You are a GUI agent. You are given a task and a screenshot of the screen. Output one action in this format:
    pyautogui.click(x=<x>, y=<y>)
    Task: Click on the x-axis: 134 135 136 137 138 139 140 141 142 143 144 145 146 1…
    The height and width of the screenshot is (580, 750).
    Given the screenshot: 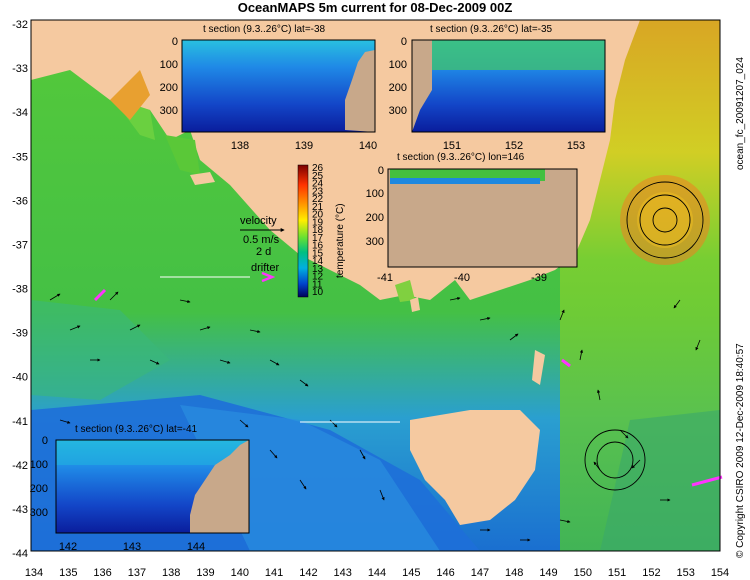 What is the action you would take?
    pyautogui.click(x=377, y=573)
    